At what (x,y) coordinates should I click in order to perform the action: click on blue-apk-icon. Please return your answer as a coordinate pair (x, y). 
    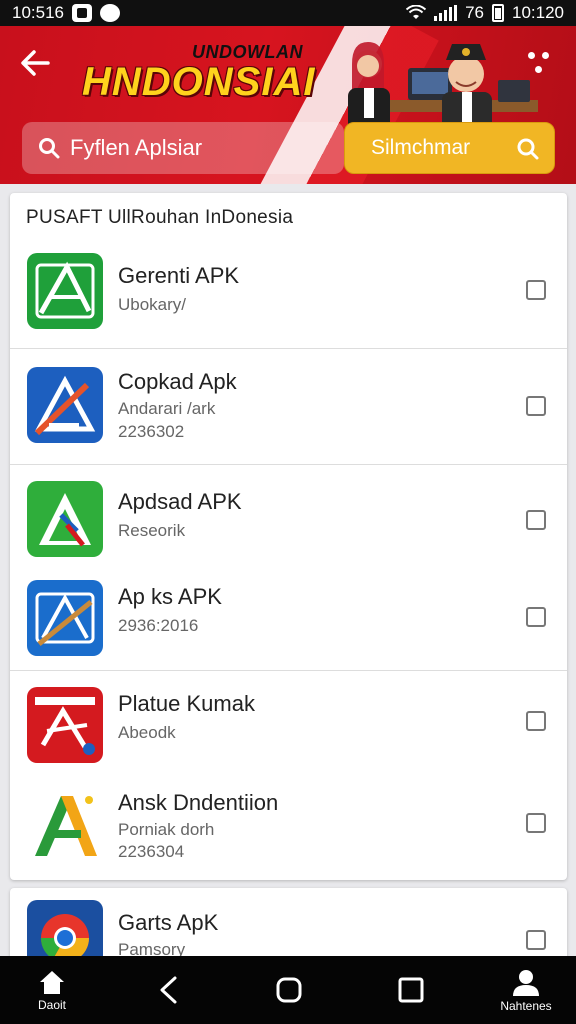
    Looking at the image, I should click on (65, 405).